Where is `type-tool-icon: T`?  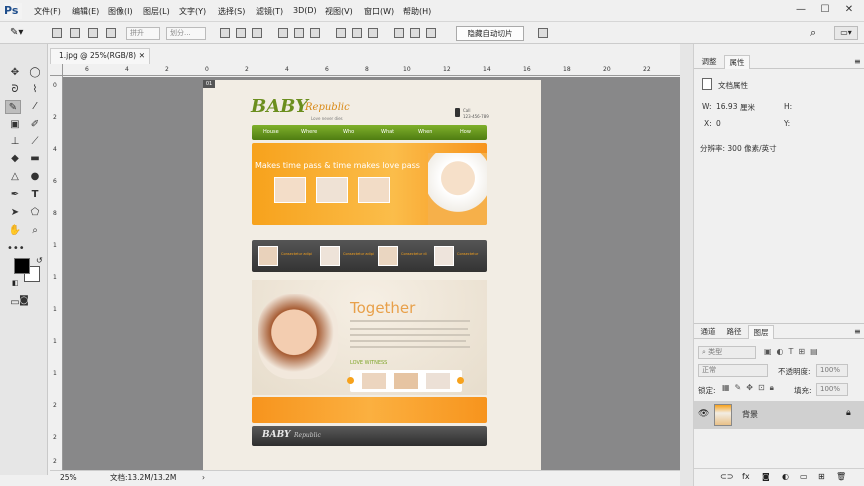 type-tool-icon: T is located at coordinates (35, 195).